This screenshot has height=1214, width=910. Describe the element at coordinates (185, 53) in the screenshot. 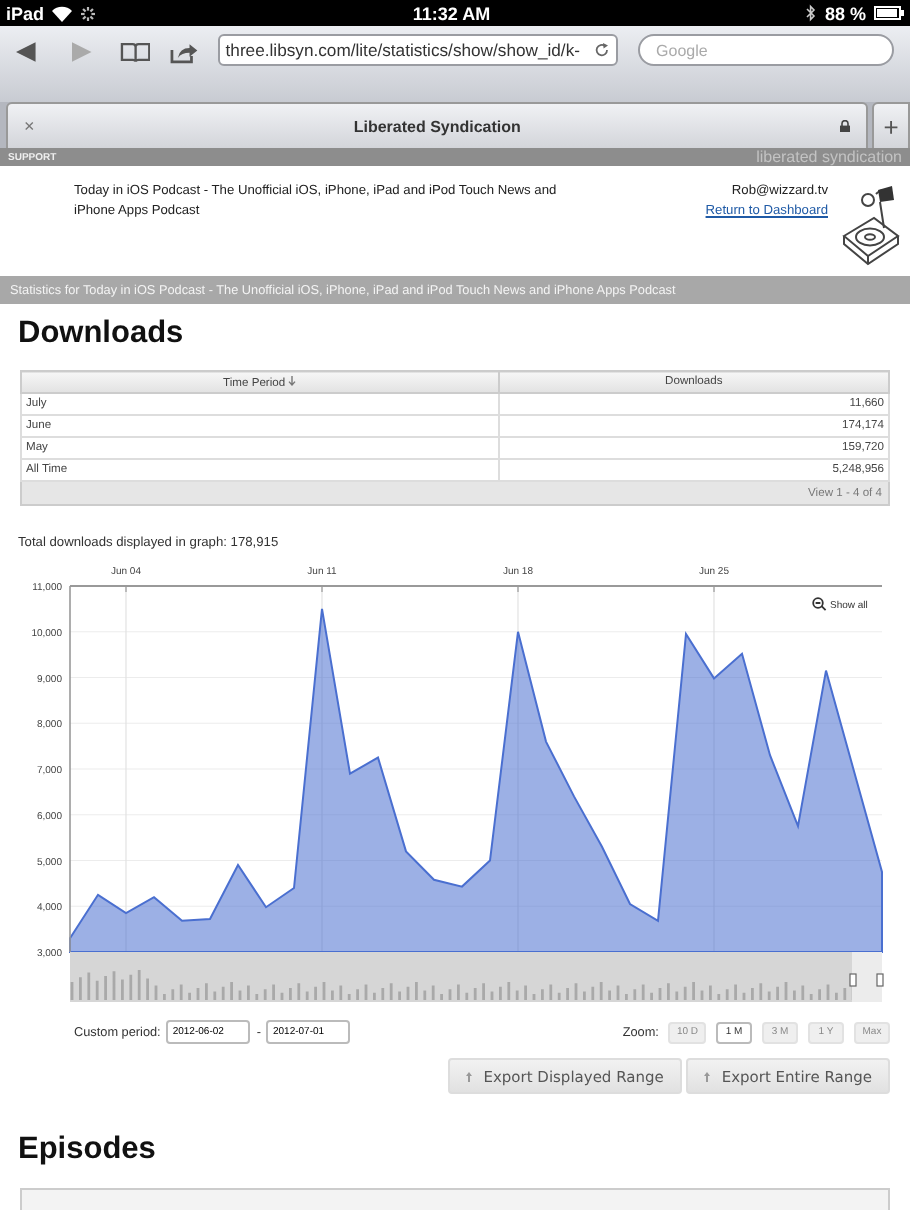

I see `share-icon` at that location.